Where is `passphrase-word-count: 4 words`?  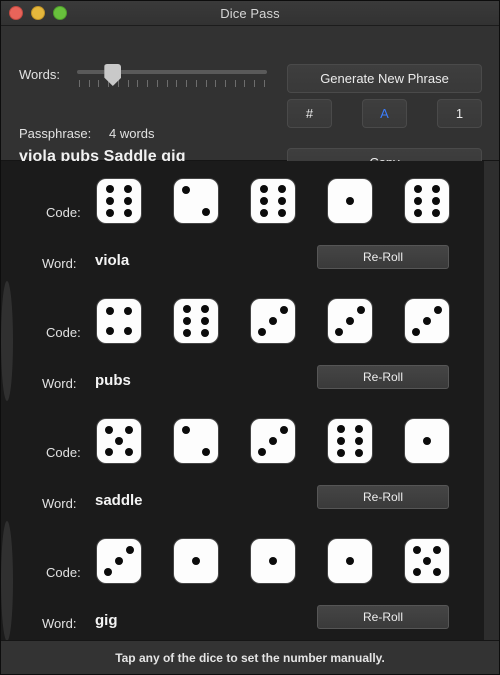 passphrase-word-count: 4 words is located at coordinates (132, 133).